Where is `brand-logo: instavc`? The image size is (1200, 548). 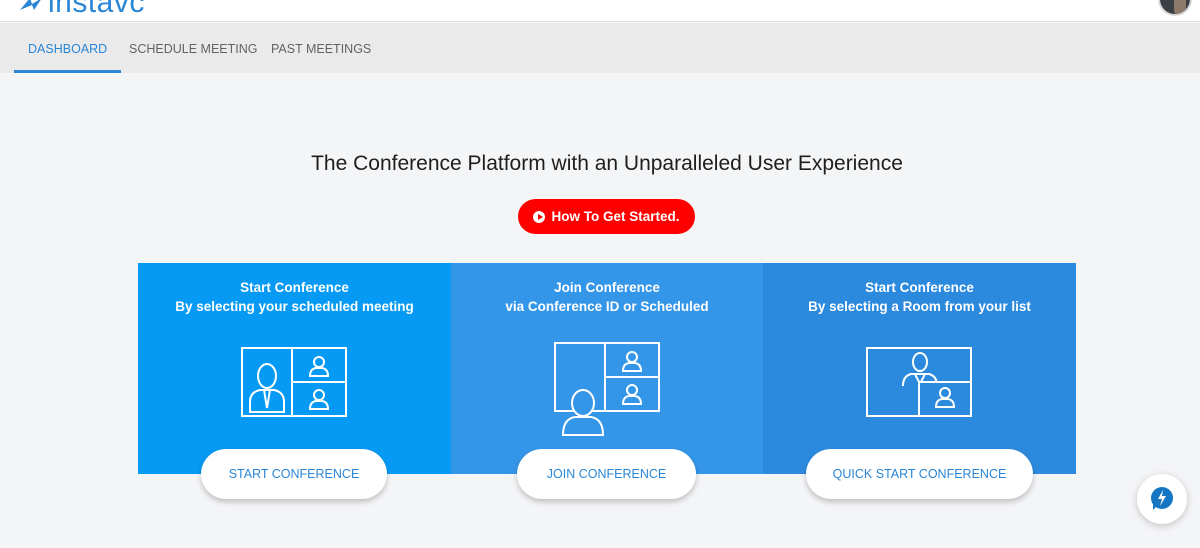
brand-logo: instavc is located at coordinates (81, 10).